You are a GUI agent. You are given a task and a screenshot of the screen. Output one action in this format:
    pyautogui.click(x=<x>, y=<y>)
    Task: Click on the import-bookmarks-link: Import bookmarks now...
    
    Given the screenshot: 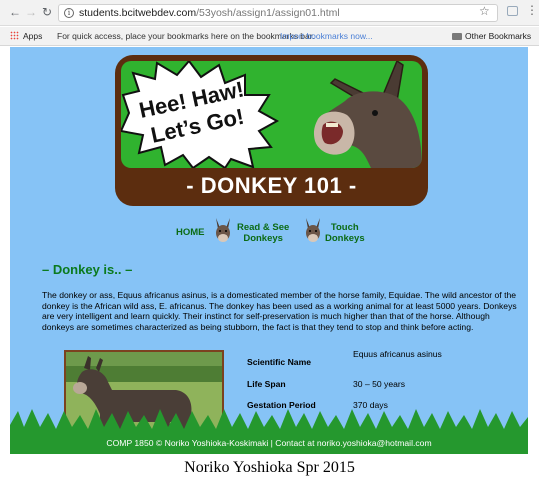 What is the action you would take?
    pyautogui.click(x=326, y=36)
    